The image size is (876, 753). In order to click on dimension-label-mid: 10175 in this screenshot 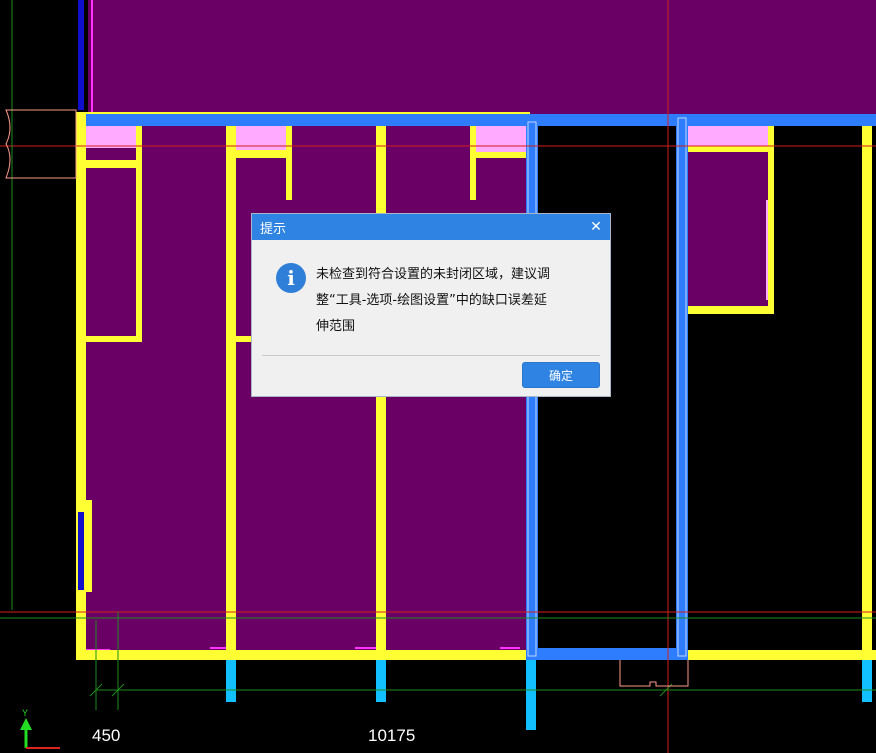, I will do `click(392, 735)`.